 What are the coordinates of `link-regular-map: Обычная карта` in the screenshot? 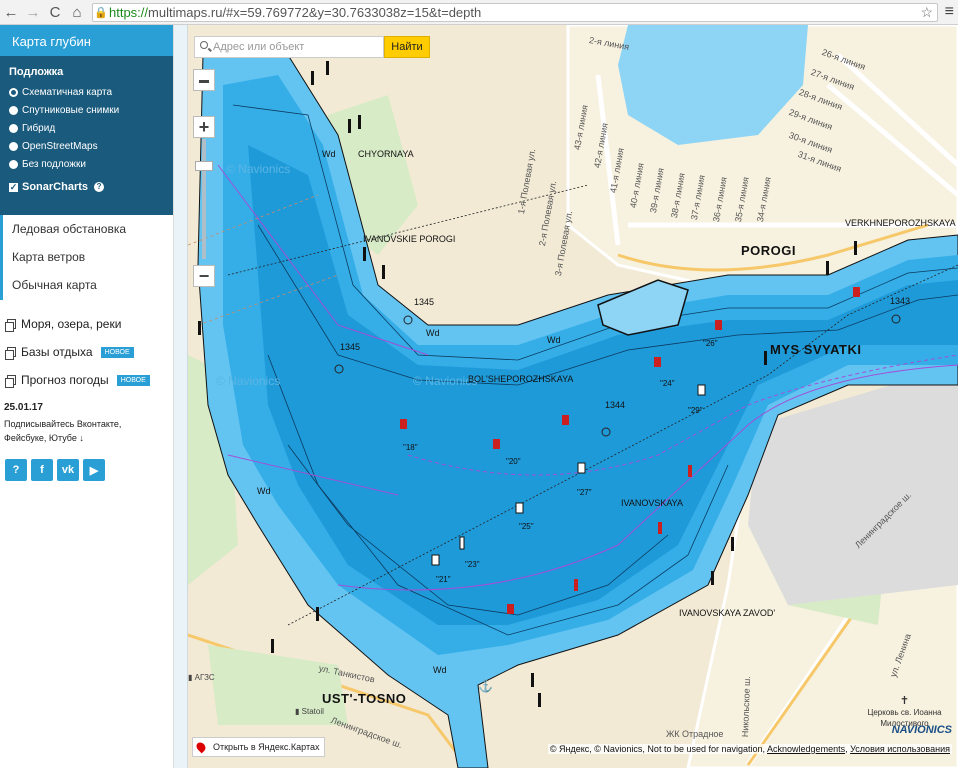 It's located at (92, 291).